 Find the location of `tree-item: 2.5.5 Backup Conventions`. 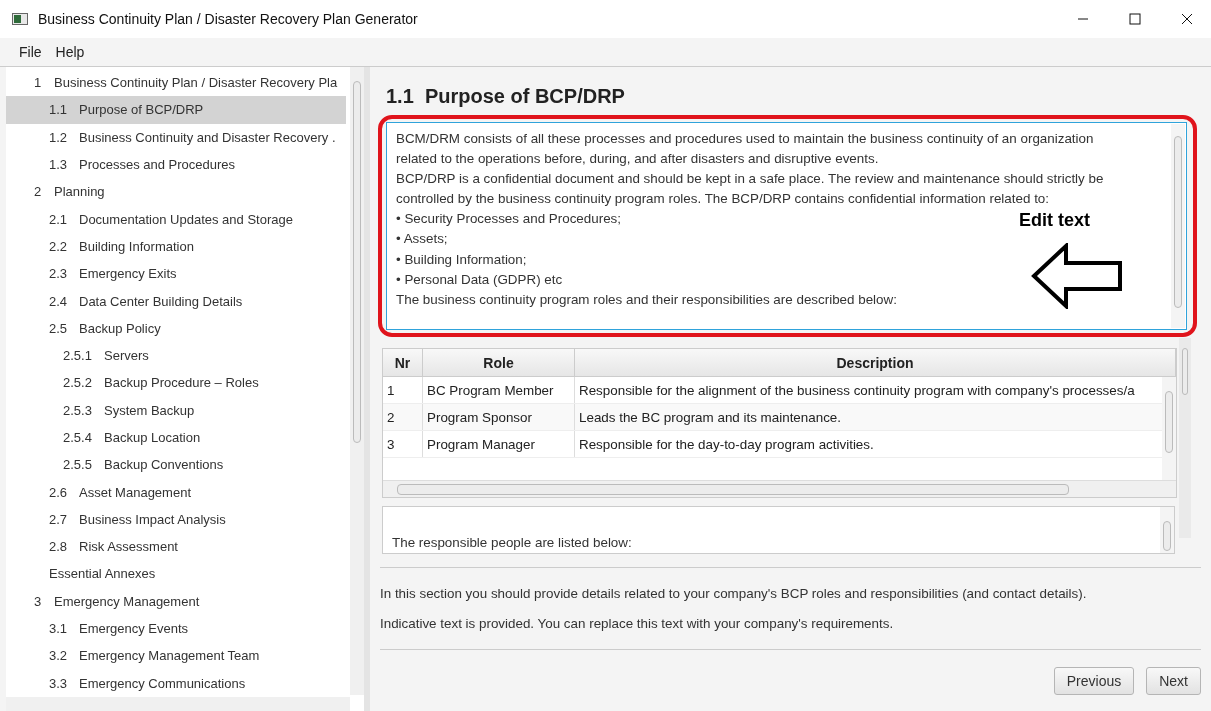

tree-item: 2.5.5 Backup Conventions is located at coordinates (176, 465).